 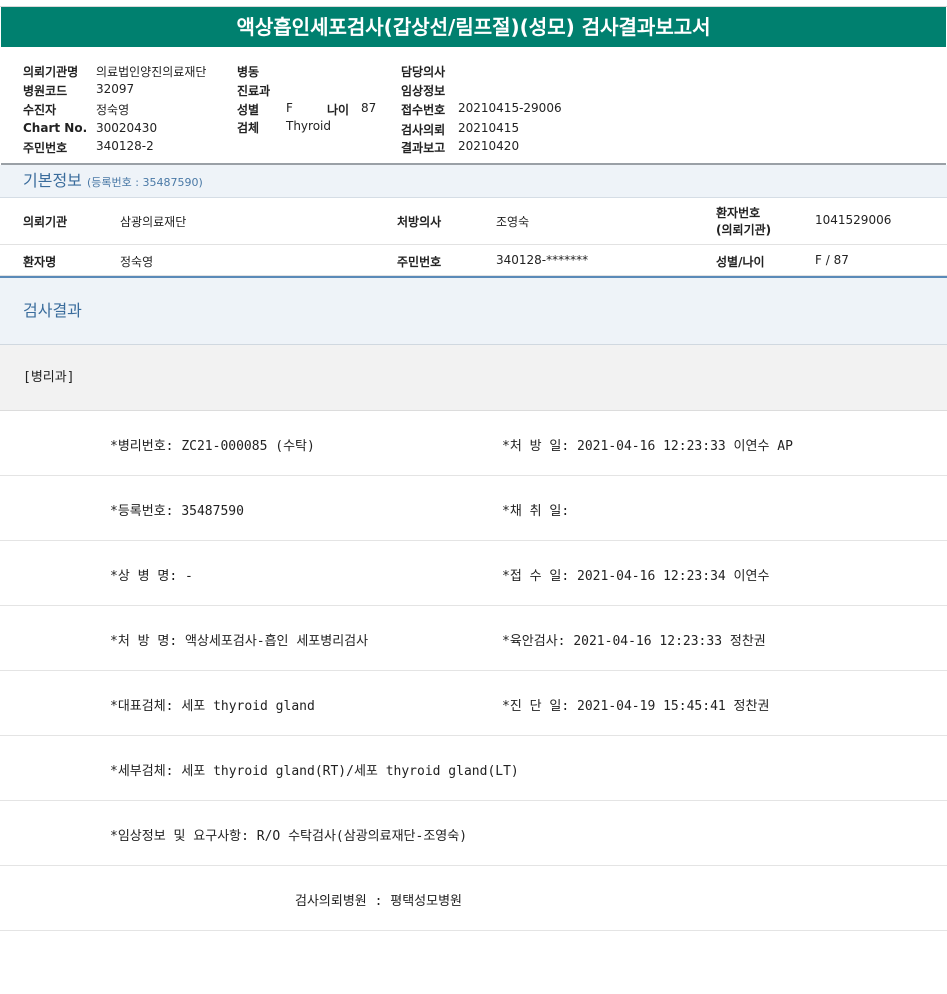 What do you see at coordinates (473, 260) in the screenshot?
I see `basic-info-row: 환자명 정숙영 주민번호 340128-******* 성별/나이 F / 87` at bounding box center [473, 260].